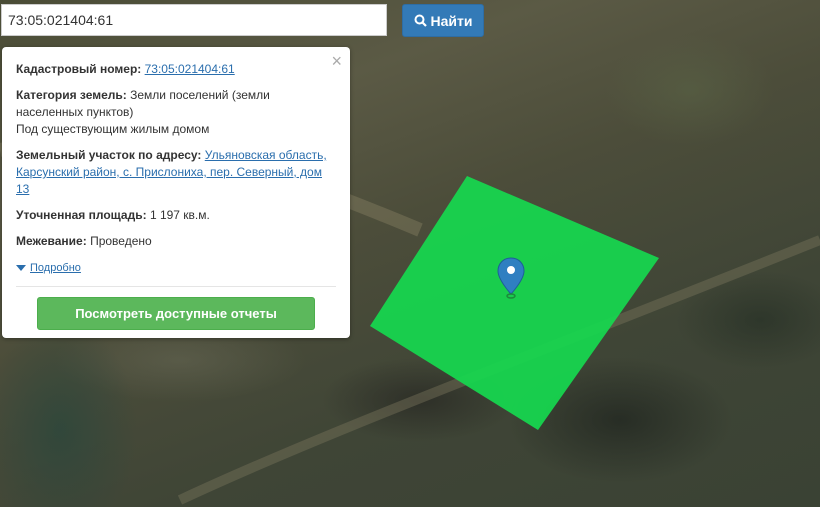 Image resolution: width=820 pixels, height=510 pixels. Describe the element at coordinates (51, 241) in the screenshot. I see `survey-label: Межевание:` at that location.